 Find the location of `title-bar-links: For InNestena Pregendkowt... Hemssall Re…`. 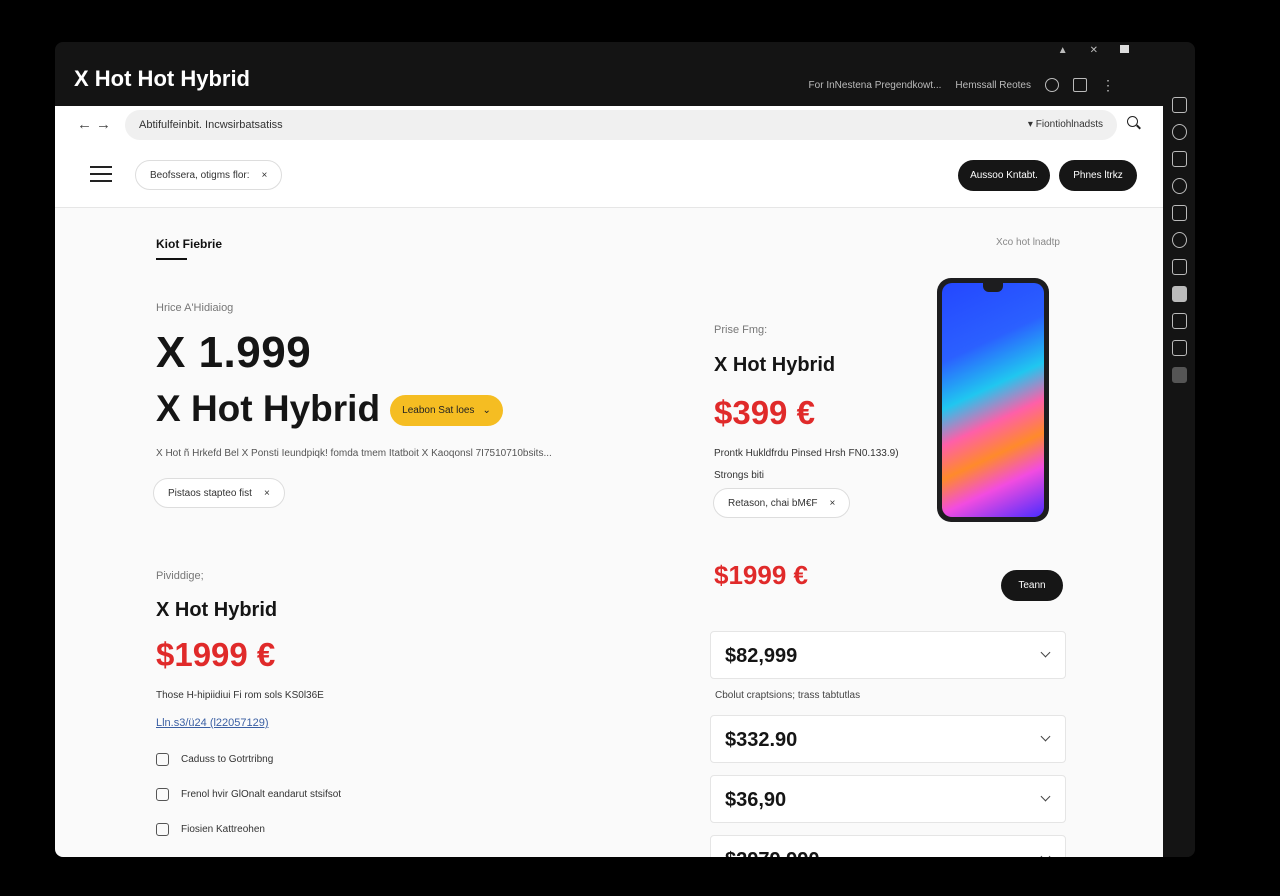

title-bar-links: For InNestena Pregendkowt... Hemssall Re… is located at coordinates (962, 85).